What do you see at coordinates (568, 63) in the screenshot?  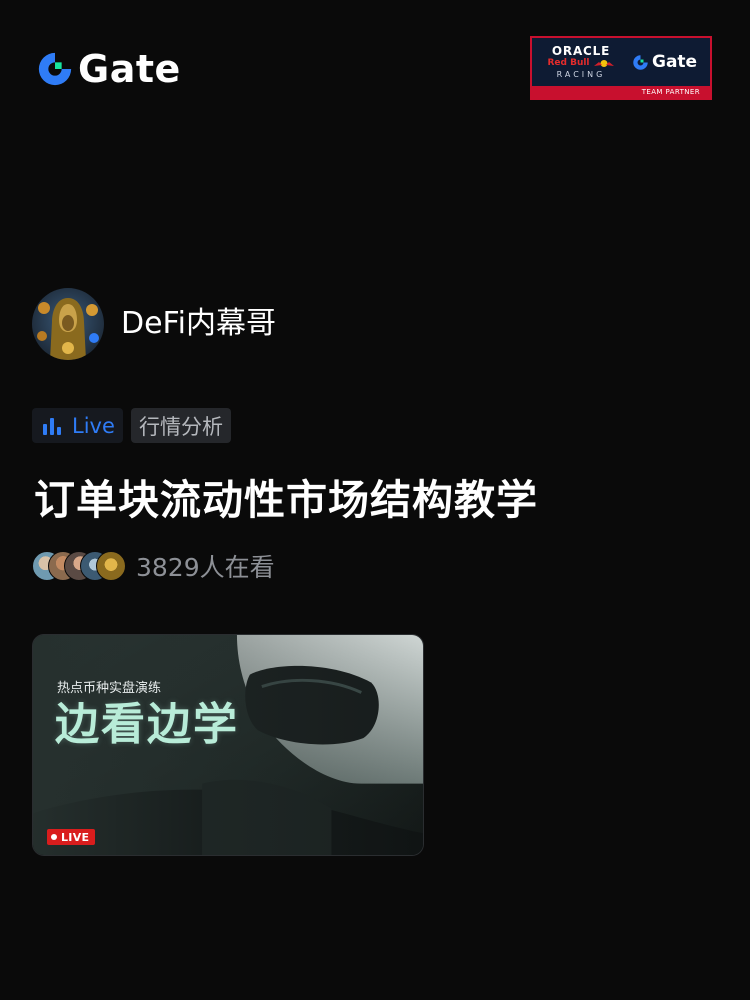 I see `redbull-text: Red Bull` at bounding box center [568, 63].